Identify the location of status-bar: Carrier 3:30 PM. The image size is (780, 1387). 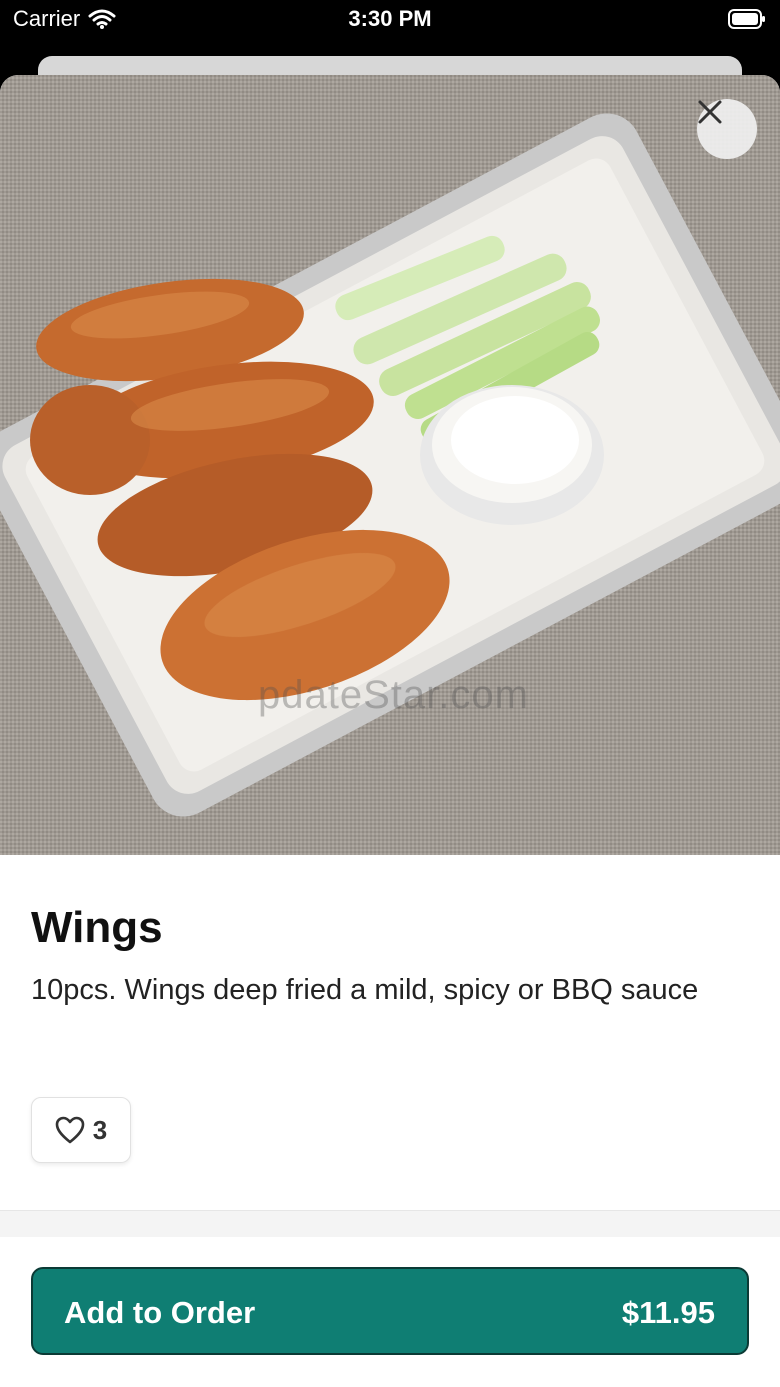
(390, 20).